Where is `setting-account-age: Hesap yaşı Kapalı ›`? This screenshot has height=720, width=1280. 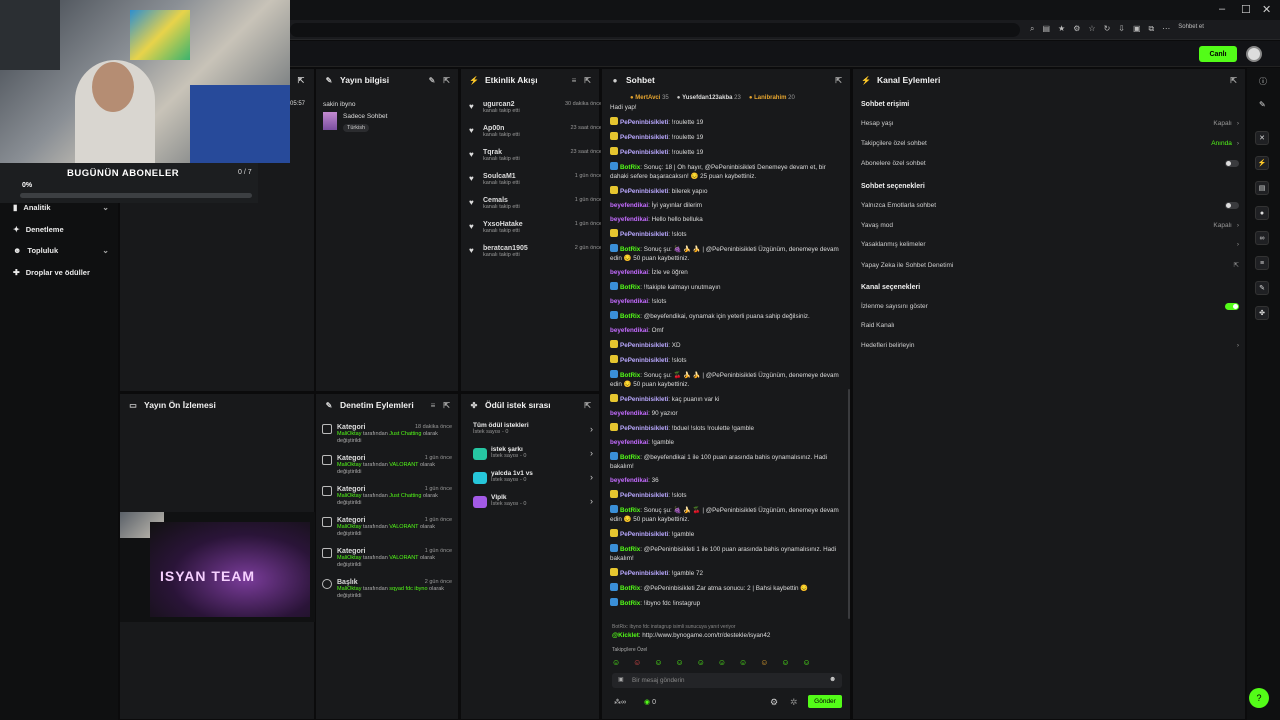
setting-account-age: Hesap yaşı Kapalı › is located at coordinates (1050, 123).